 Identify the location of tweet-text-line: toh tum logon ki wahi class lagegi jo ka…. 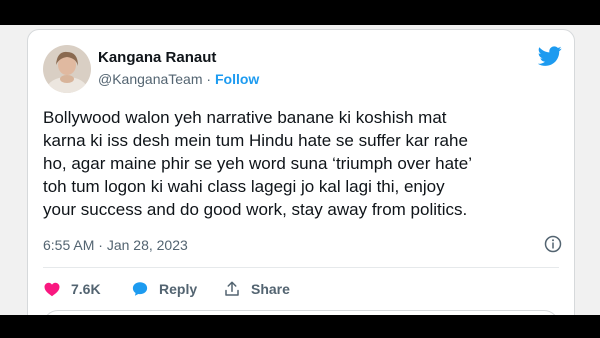
(244, 186).